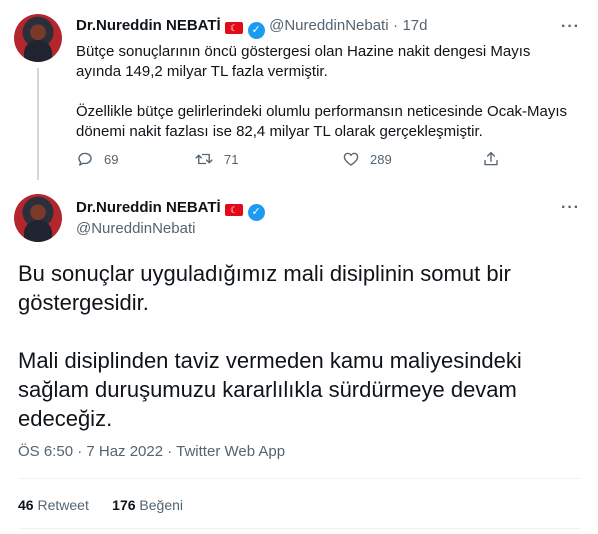 This screenshot has height=534, width=598. Describe the element at coordinates (231, 159) in the screenshot. I see `retweet-count: 71` at that location.